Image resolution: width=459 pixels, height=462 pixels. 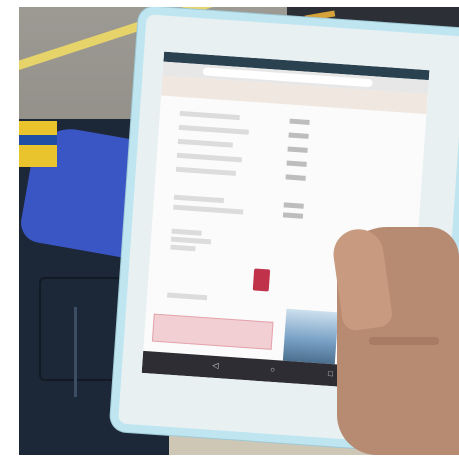 What do you see at coordinates (261, 280) in the screenshot?
I see `action-button` at bounding box center [261, 280].